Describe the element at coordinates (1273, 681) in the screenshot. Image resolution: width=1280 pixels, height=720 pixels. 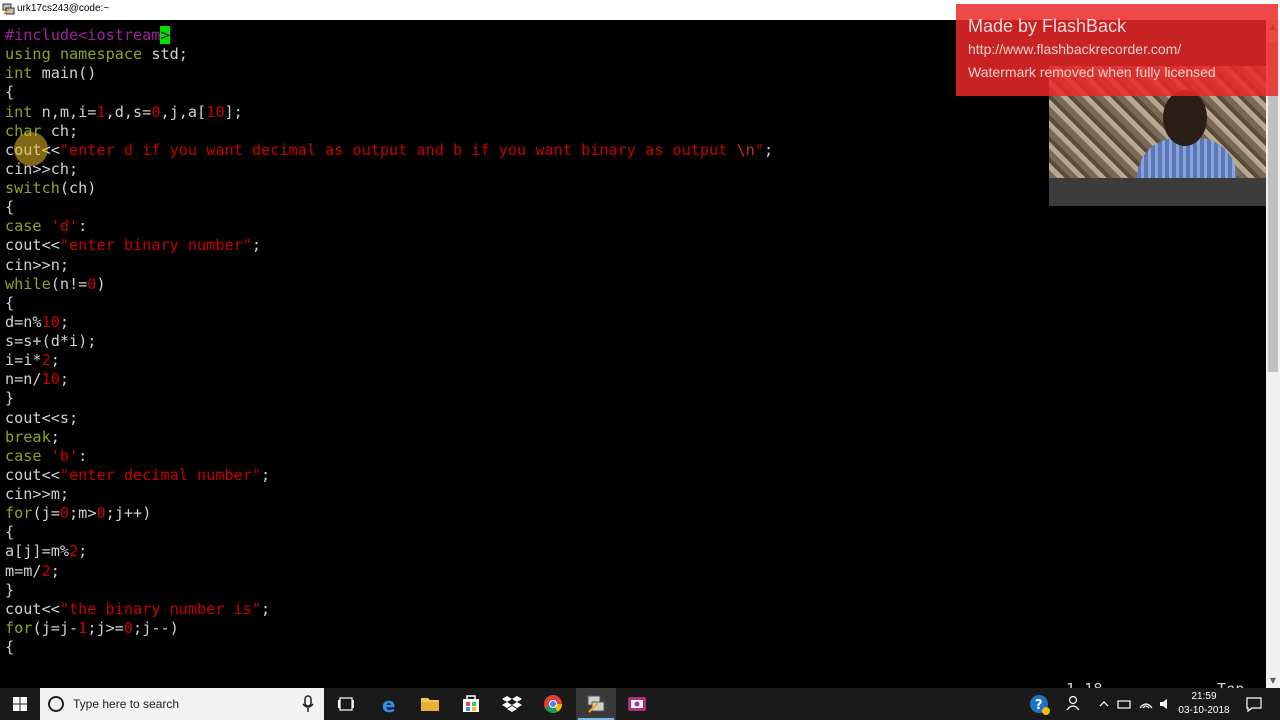
I see `scroll-down-icon: ▼` at that location.